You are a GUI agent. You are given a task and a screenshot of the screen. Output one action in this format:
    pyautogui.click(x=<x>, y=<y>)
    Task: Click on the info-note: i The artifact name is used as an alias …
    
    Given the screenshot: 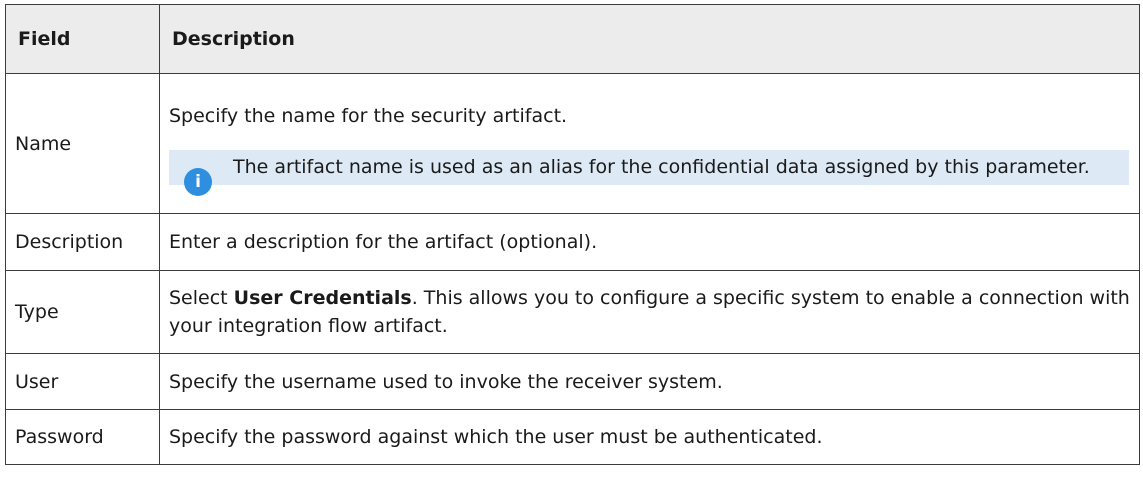 What is the action you would take?
    pyautogui.click(x=649, y=173)
    